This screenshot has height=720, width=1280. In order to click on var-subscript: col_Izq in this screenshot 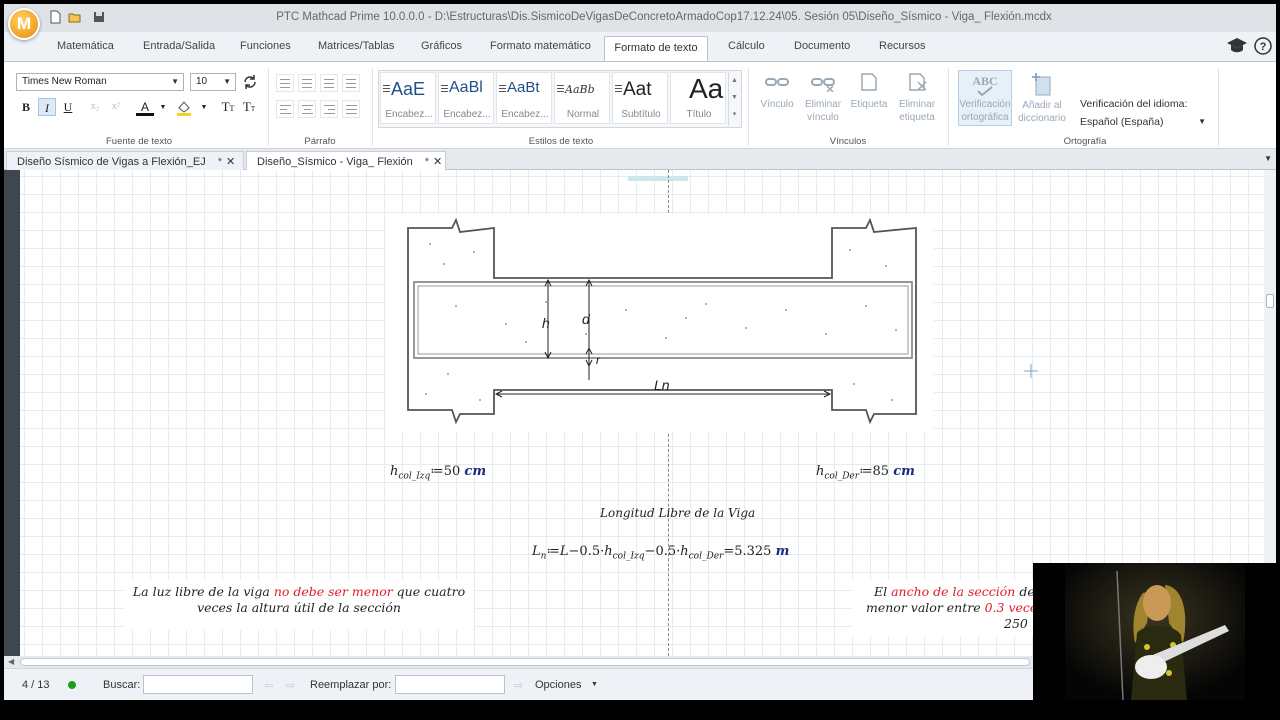, I will do `click(414, 476)`.